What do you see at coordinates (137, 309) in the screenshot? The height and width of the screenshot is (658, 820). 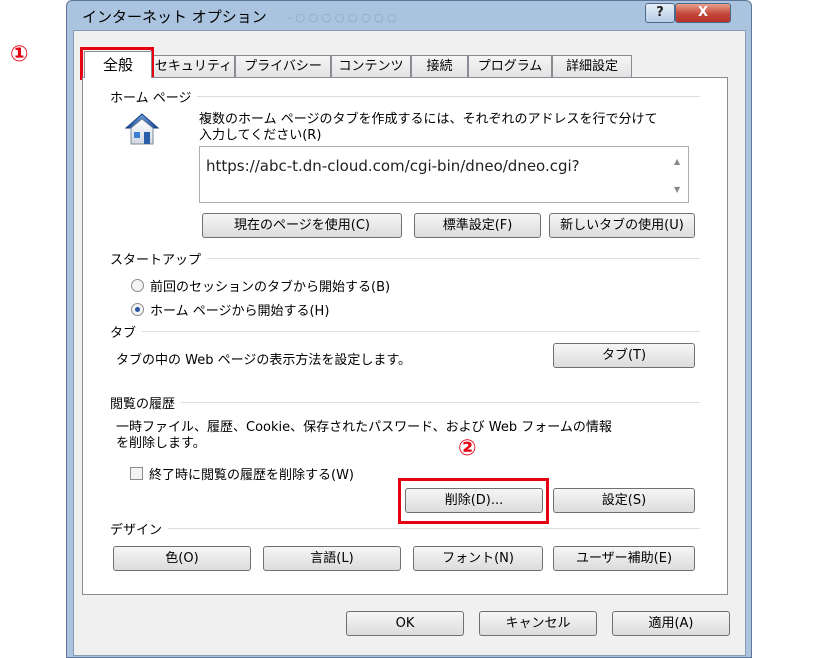 I see `startup-home-radio` at bounding box center [137, 309].